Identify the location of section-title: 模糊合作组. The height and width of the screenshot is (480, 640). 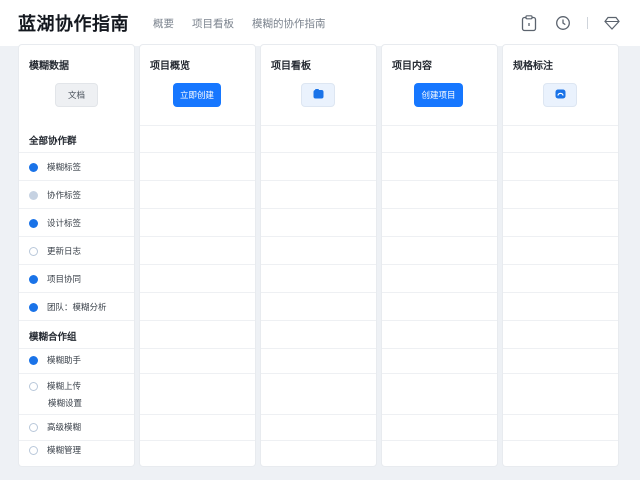
(53, 337).